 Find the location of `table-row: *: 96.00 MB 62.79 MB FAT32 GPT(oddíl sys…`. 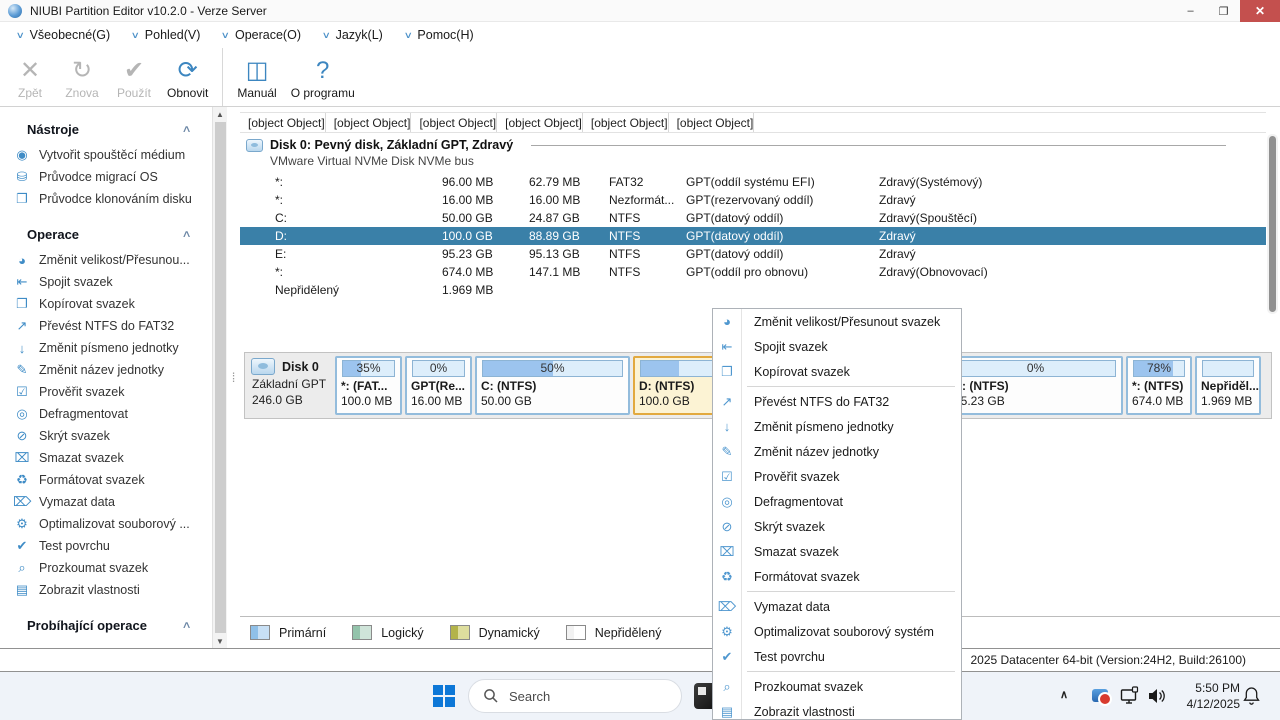

table-row: *: 96.00 MB 62.79 MB FAT32 GPT(oddíl sys… is located at coordinates (753, 182).